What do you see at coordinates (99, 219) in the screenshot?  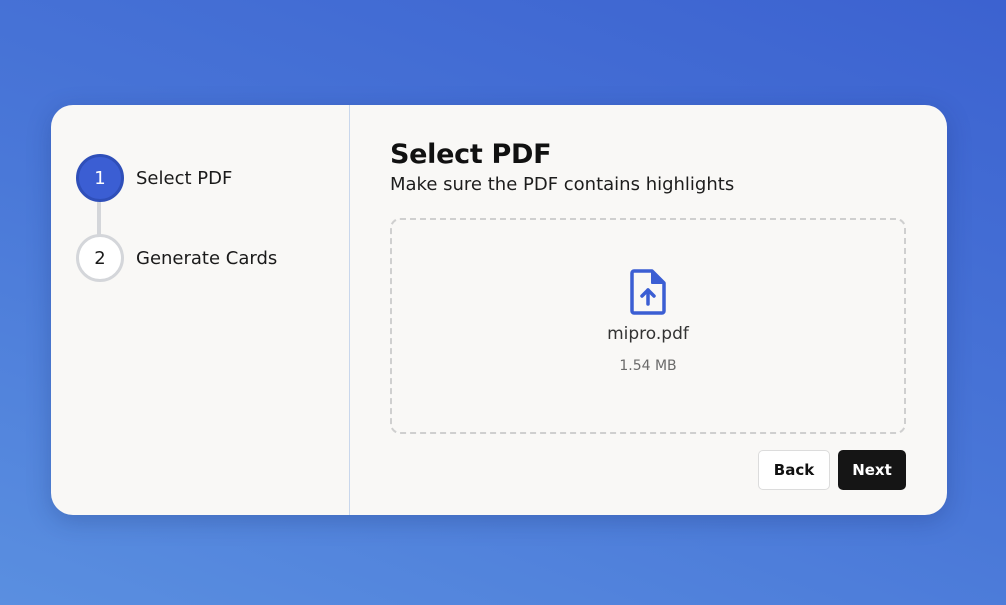 I see `step-connector` at bounding box center [99, 219].